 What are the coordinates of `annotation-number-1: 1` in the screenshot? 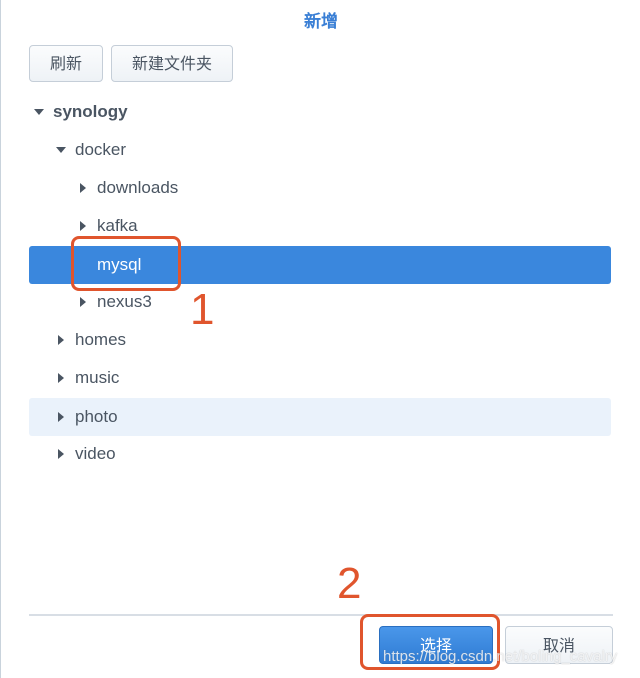 It's located at (202, 309).